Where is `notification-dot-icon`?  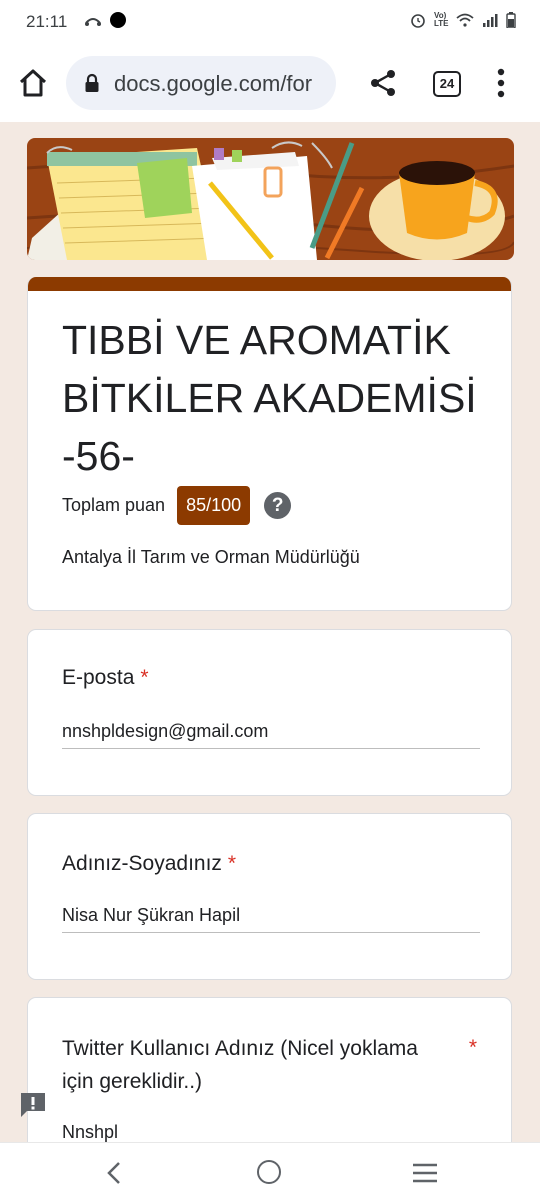
notification-dot-icon is located at coordinates (118, 20).